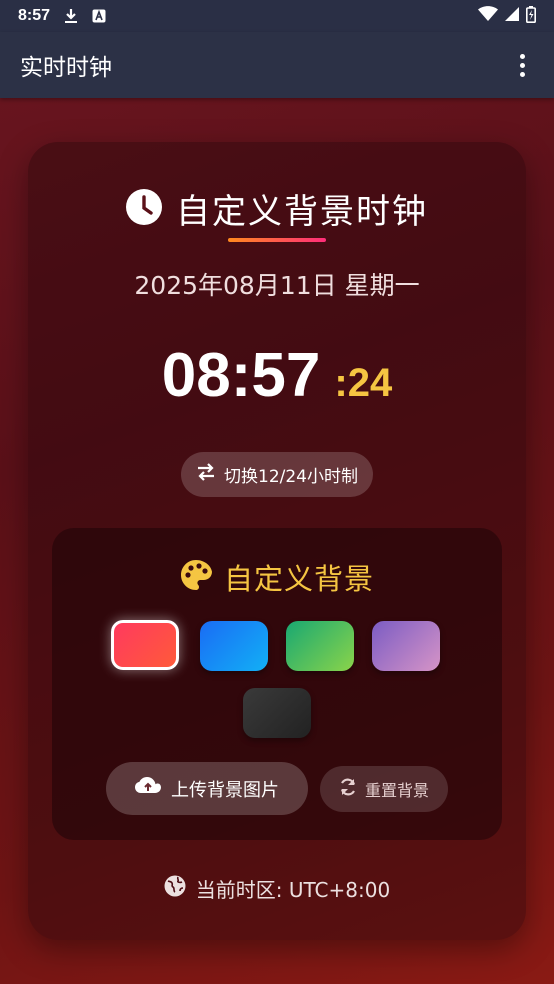  I want to click on text-a-icon, so click(99, 16).